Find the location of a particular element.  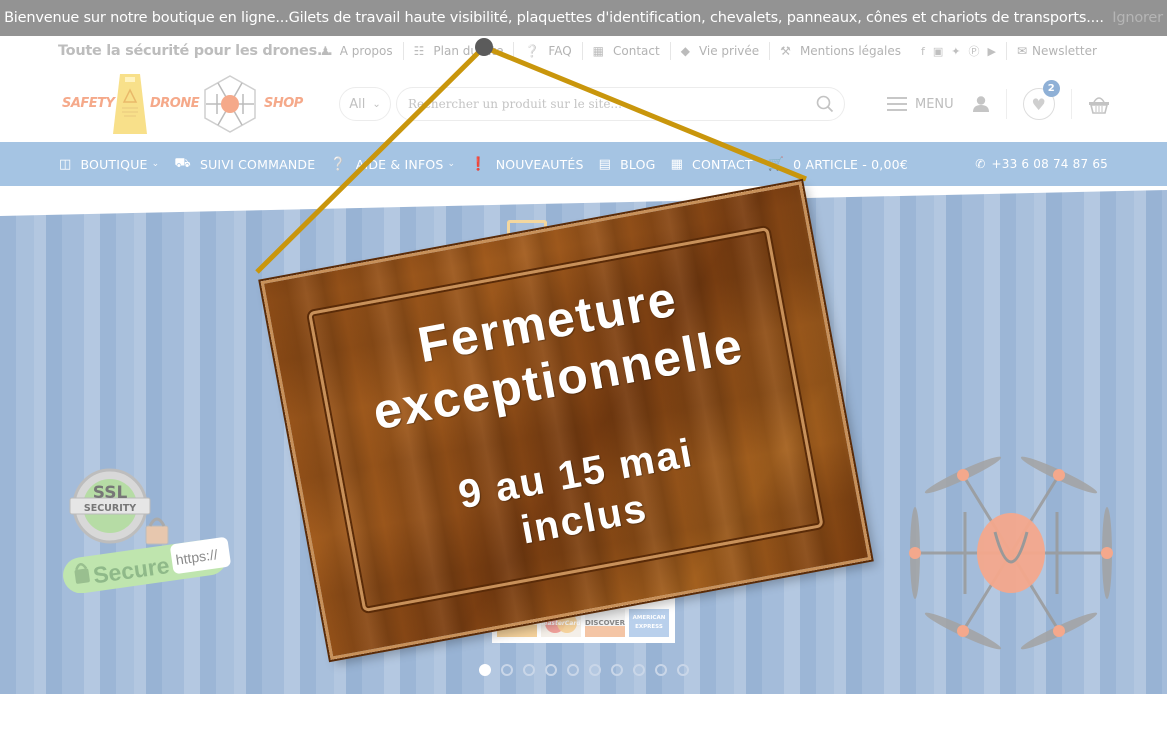

nav-item-label: BOUTIQUE is located at coordinates (114, 164).